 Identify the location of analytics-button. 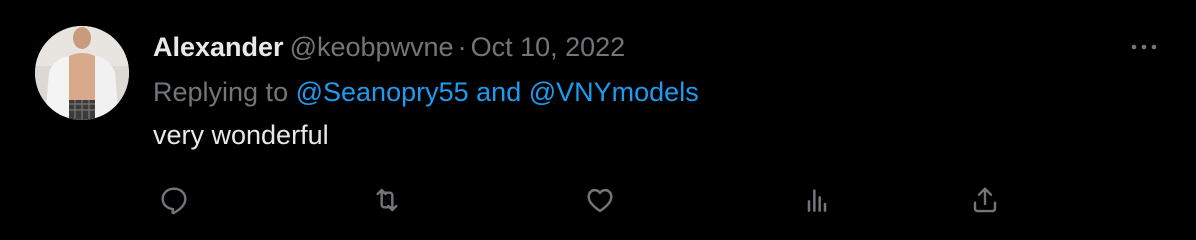
(817, 200).